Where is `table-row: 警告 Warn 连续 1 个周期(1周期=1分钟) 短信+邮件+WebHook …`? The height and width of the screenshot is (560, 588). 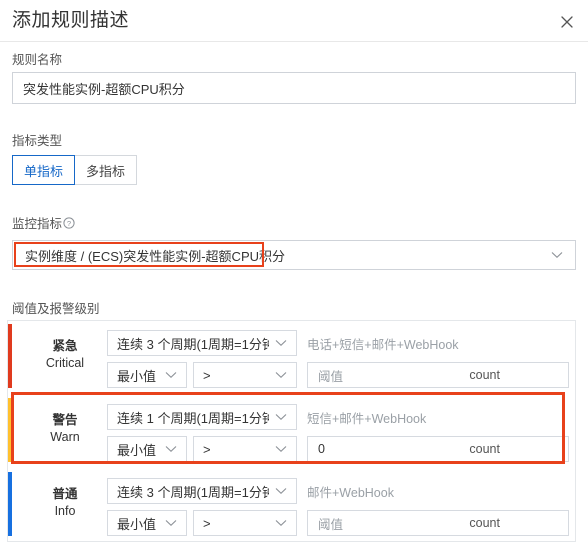 table-row: 警告 Warn 连续 1 个周期(1周期=1分钟) 短信+邮件+WebHook … is located at coordinates (292, 430).